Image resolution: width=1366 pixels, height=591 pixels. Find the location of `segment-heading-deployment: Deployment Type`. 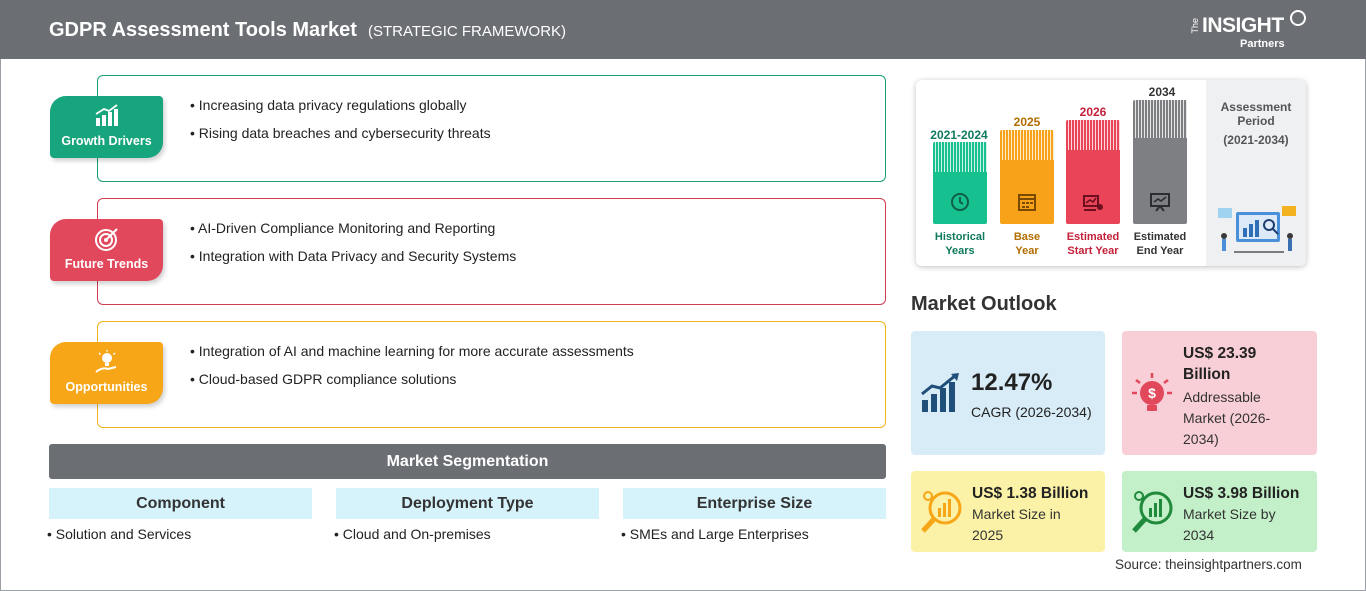

segment-heading-deployment: Deployment Type is located at coordinates (467, 503).